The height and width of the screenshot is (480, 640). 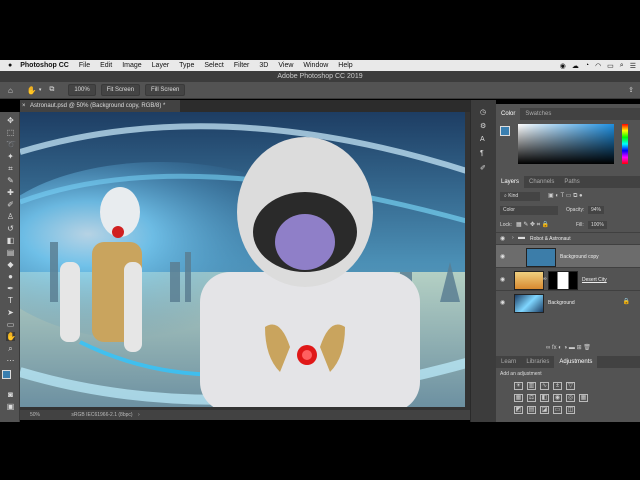 What do you see at coordinates (531, 386) in the screenshot?
I see `levels-icon: ▥` at bounding box center [531, 386].